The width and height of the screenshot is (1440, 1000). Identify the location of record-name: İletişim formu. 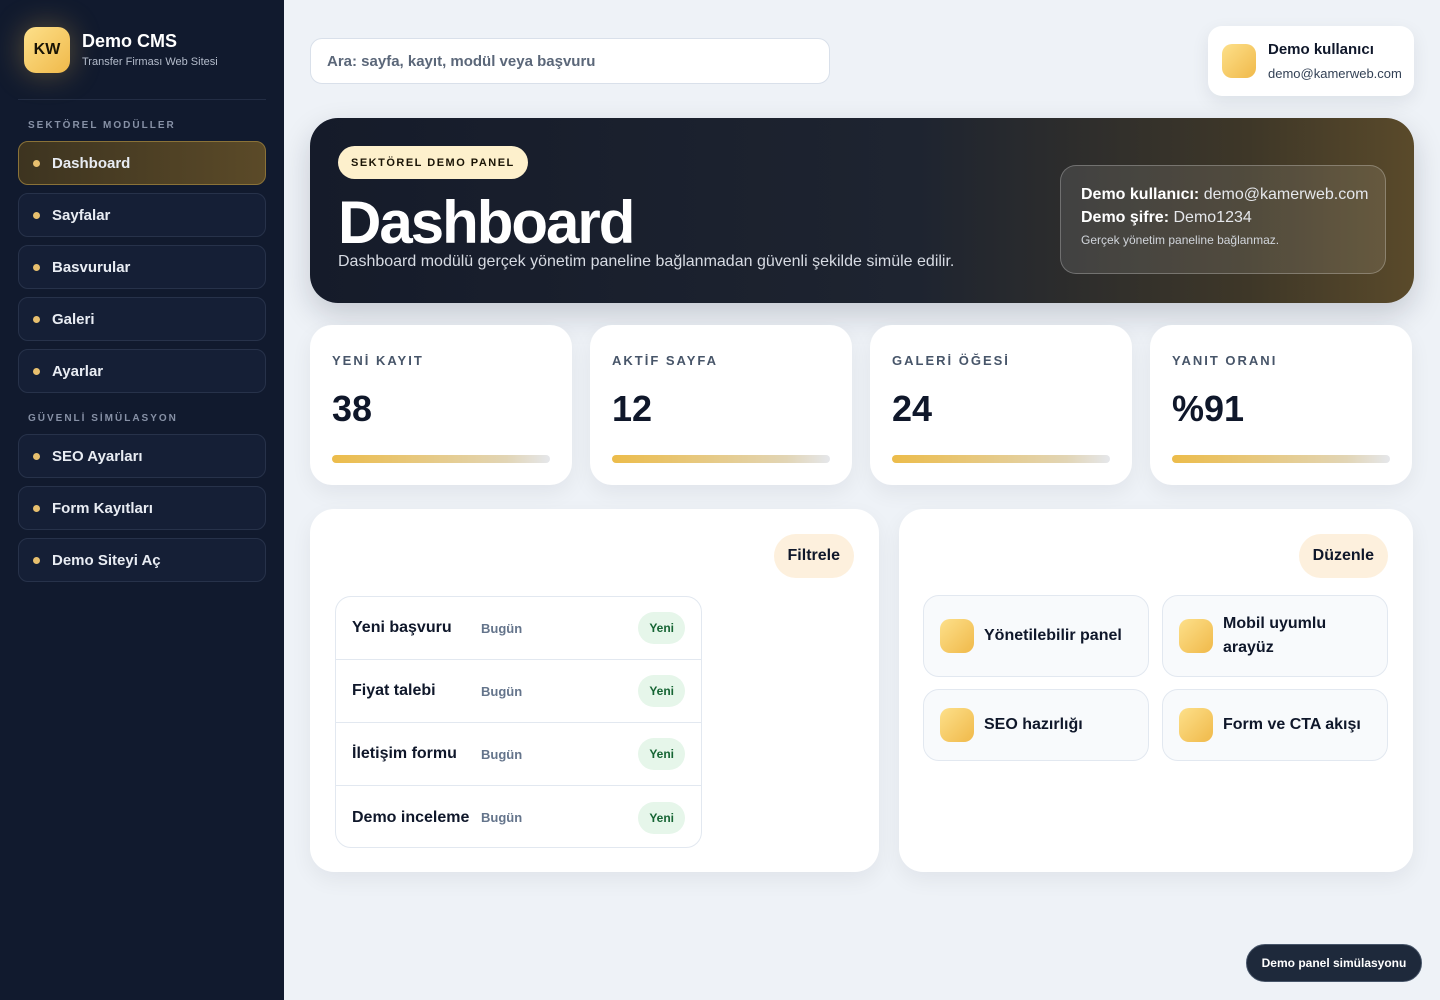
(404, 753).